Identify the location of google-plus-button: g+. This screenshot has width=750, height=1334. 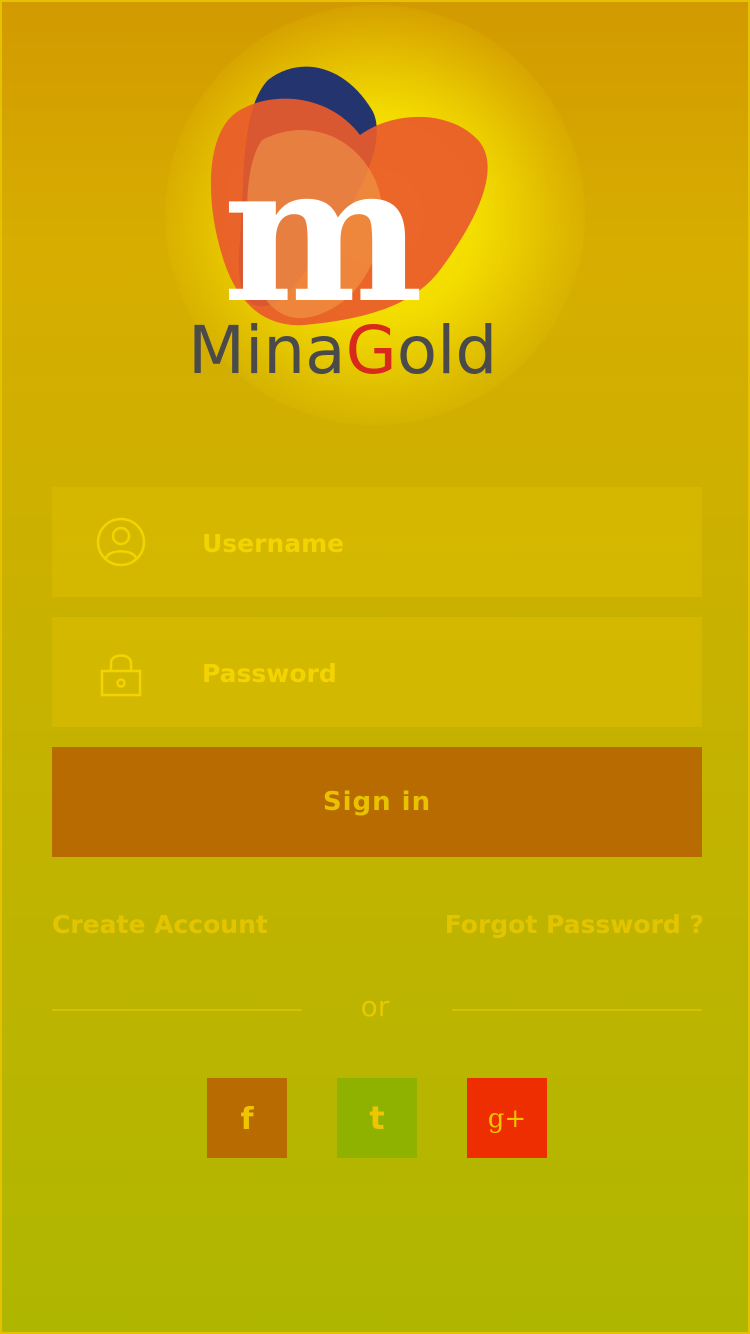
(507, 1118).